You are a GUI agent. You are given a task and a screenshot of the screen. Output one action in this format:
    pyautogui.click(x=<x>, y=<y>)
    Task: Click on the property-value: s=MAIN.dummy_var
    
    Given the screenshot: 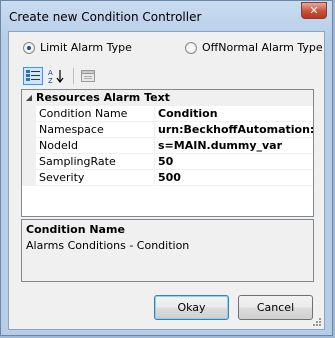 What is the action you would take?
    pyautogui.click(x=234, y=145)
    